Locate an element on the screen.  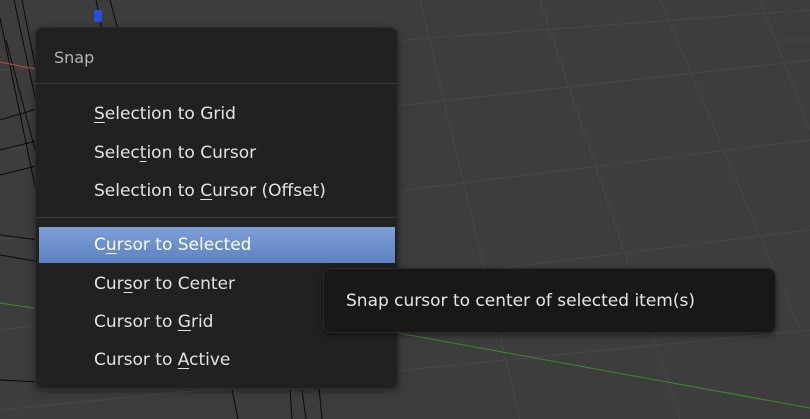
label-pre: Selection to is located at coordinates (147, 191).